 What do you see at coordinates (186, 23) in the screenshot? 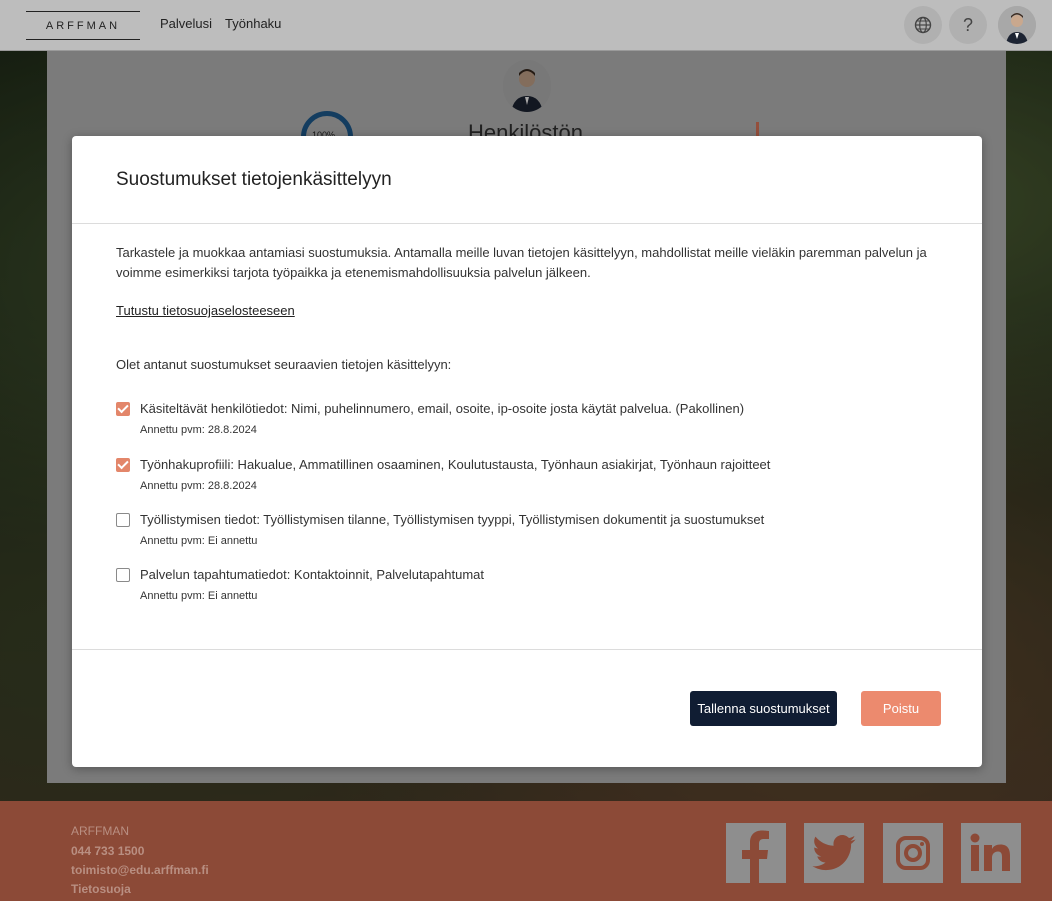
I see `nav-item-palvelusi: Palvelusi` at bounding box center [186, 23].